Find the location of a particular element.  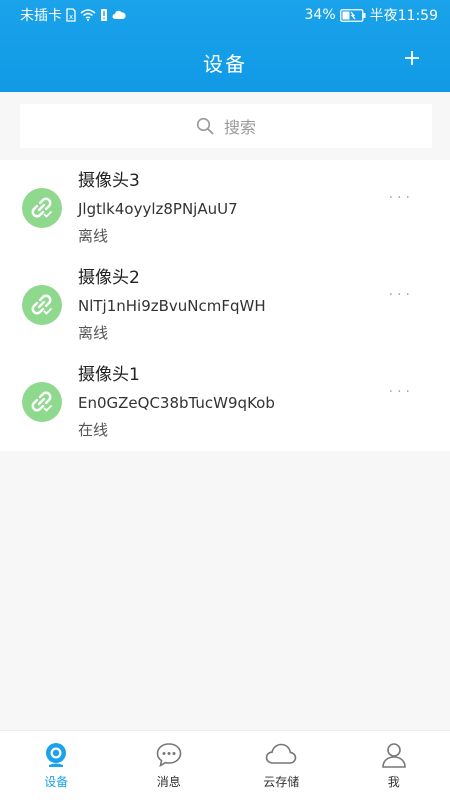

nav-label: 我 is located at coordinates (393, 782).